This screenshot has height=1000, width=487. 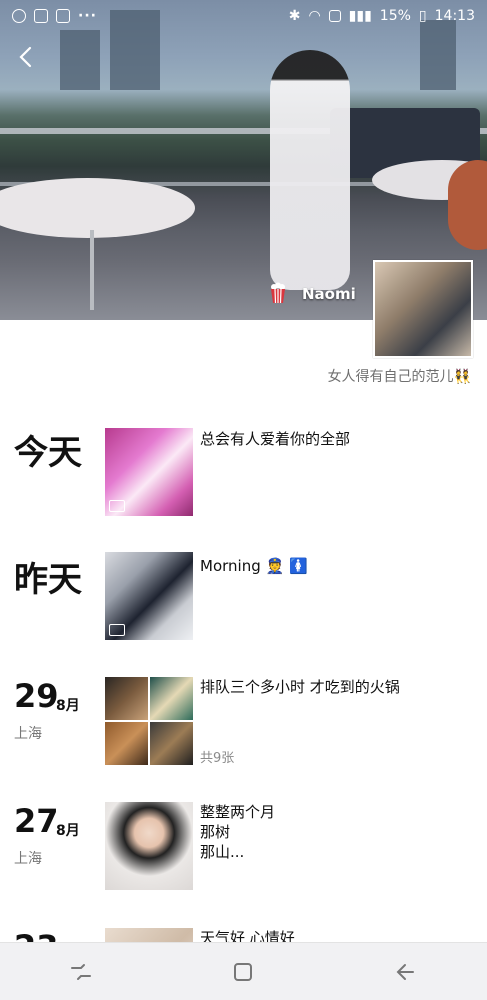 What do you see at coordinates (422, 16) in the screenshot?
I see `battery-icon: ▯` at bounding box center [422, 16].